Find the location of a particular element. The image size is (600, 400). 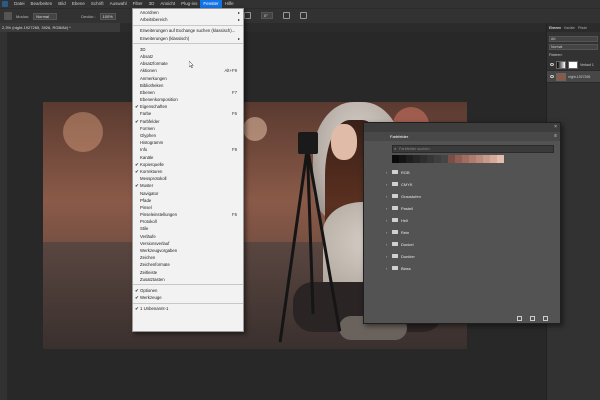

menu-auswahl: Auswahl is located at coordinates (118, 4).